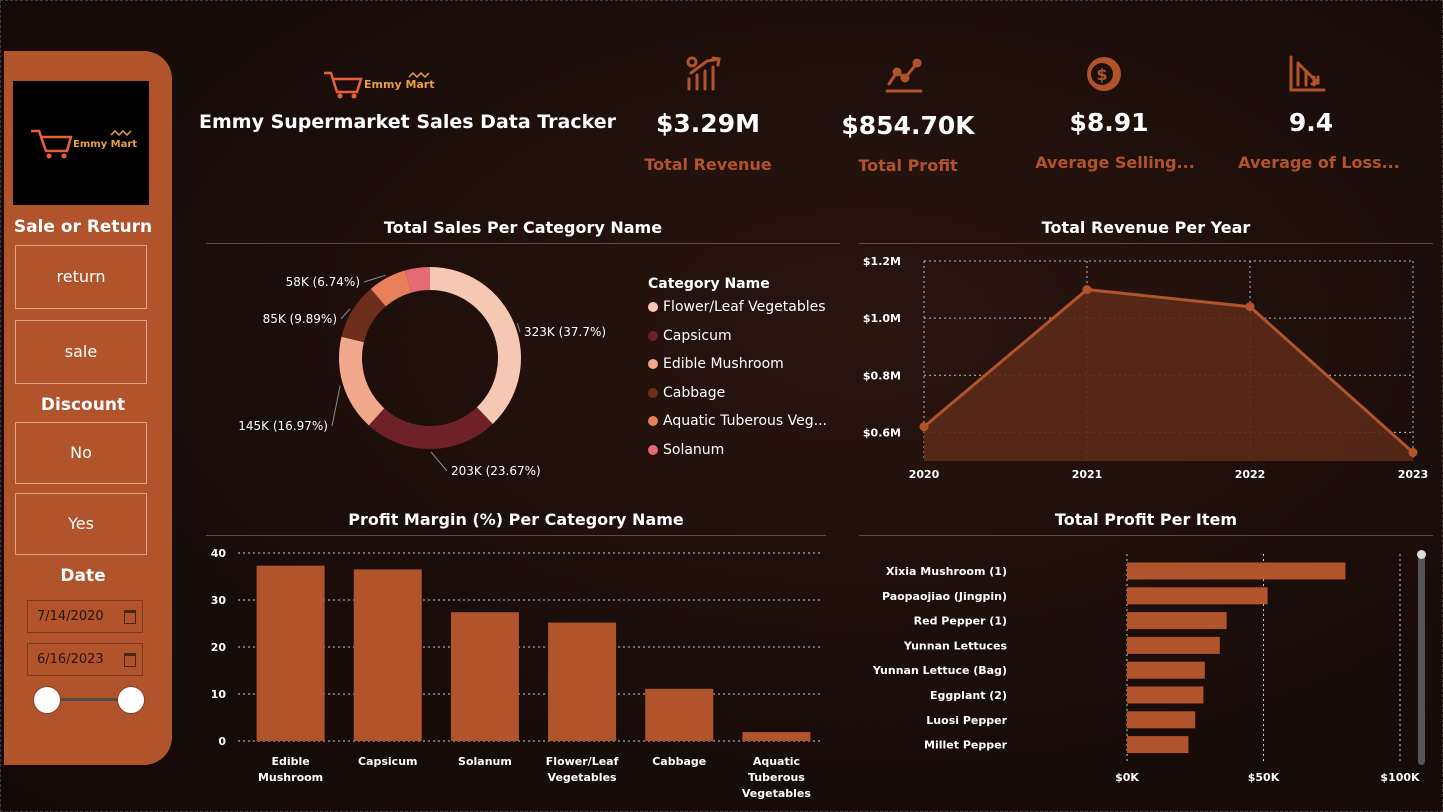 This screenshot has height=812, width=1443. I want to click on x-tick-label: 2021, so click(1087, 474).